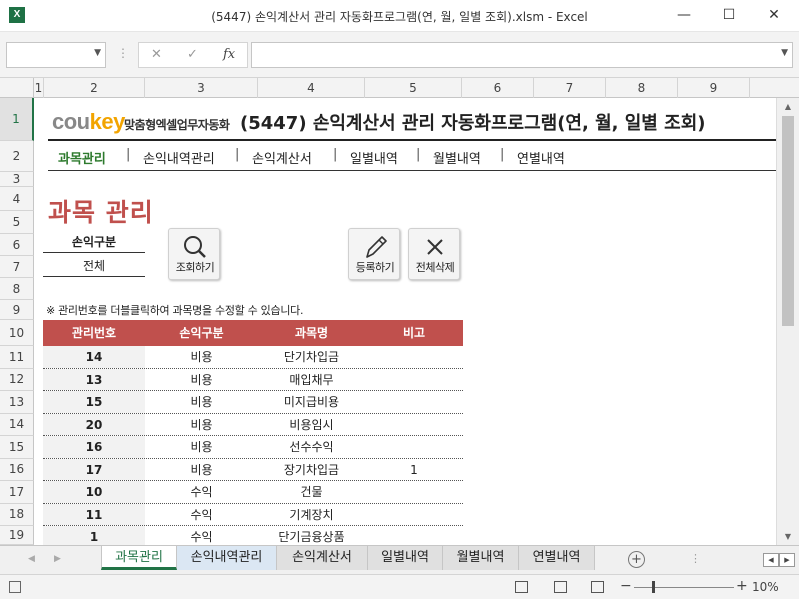 The width and height of the screenshot is (799, 599). I want to click on cell-id: 10, so click(94, 492).